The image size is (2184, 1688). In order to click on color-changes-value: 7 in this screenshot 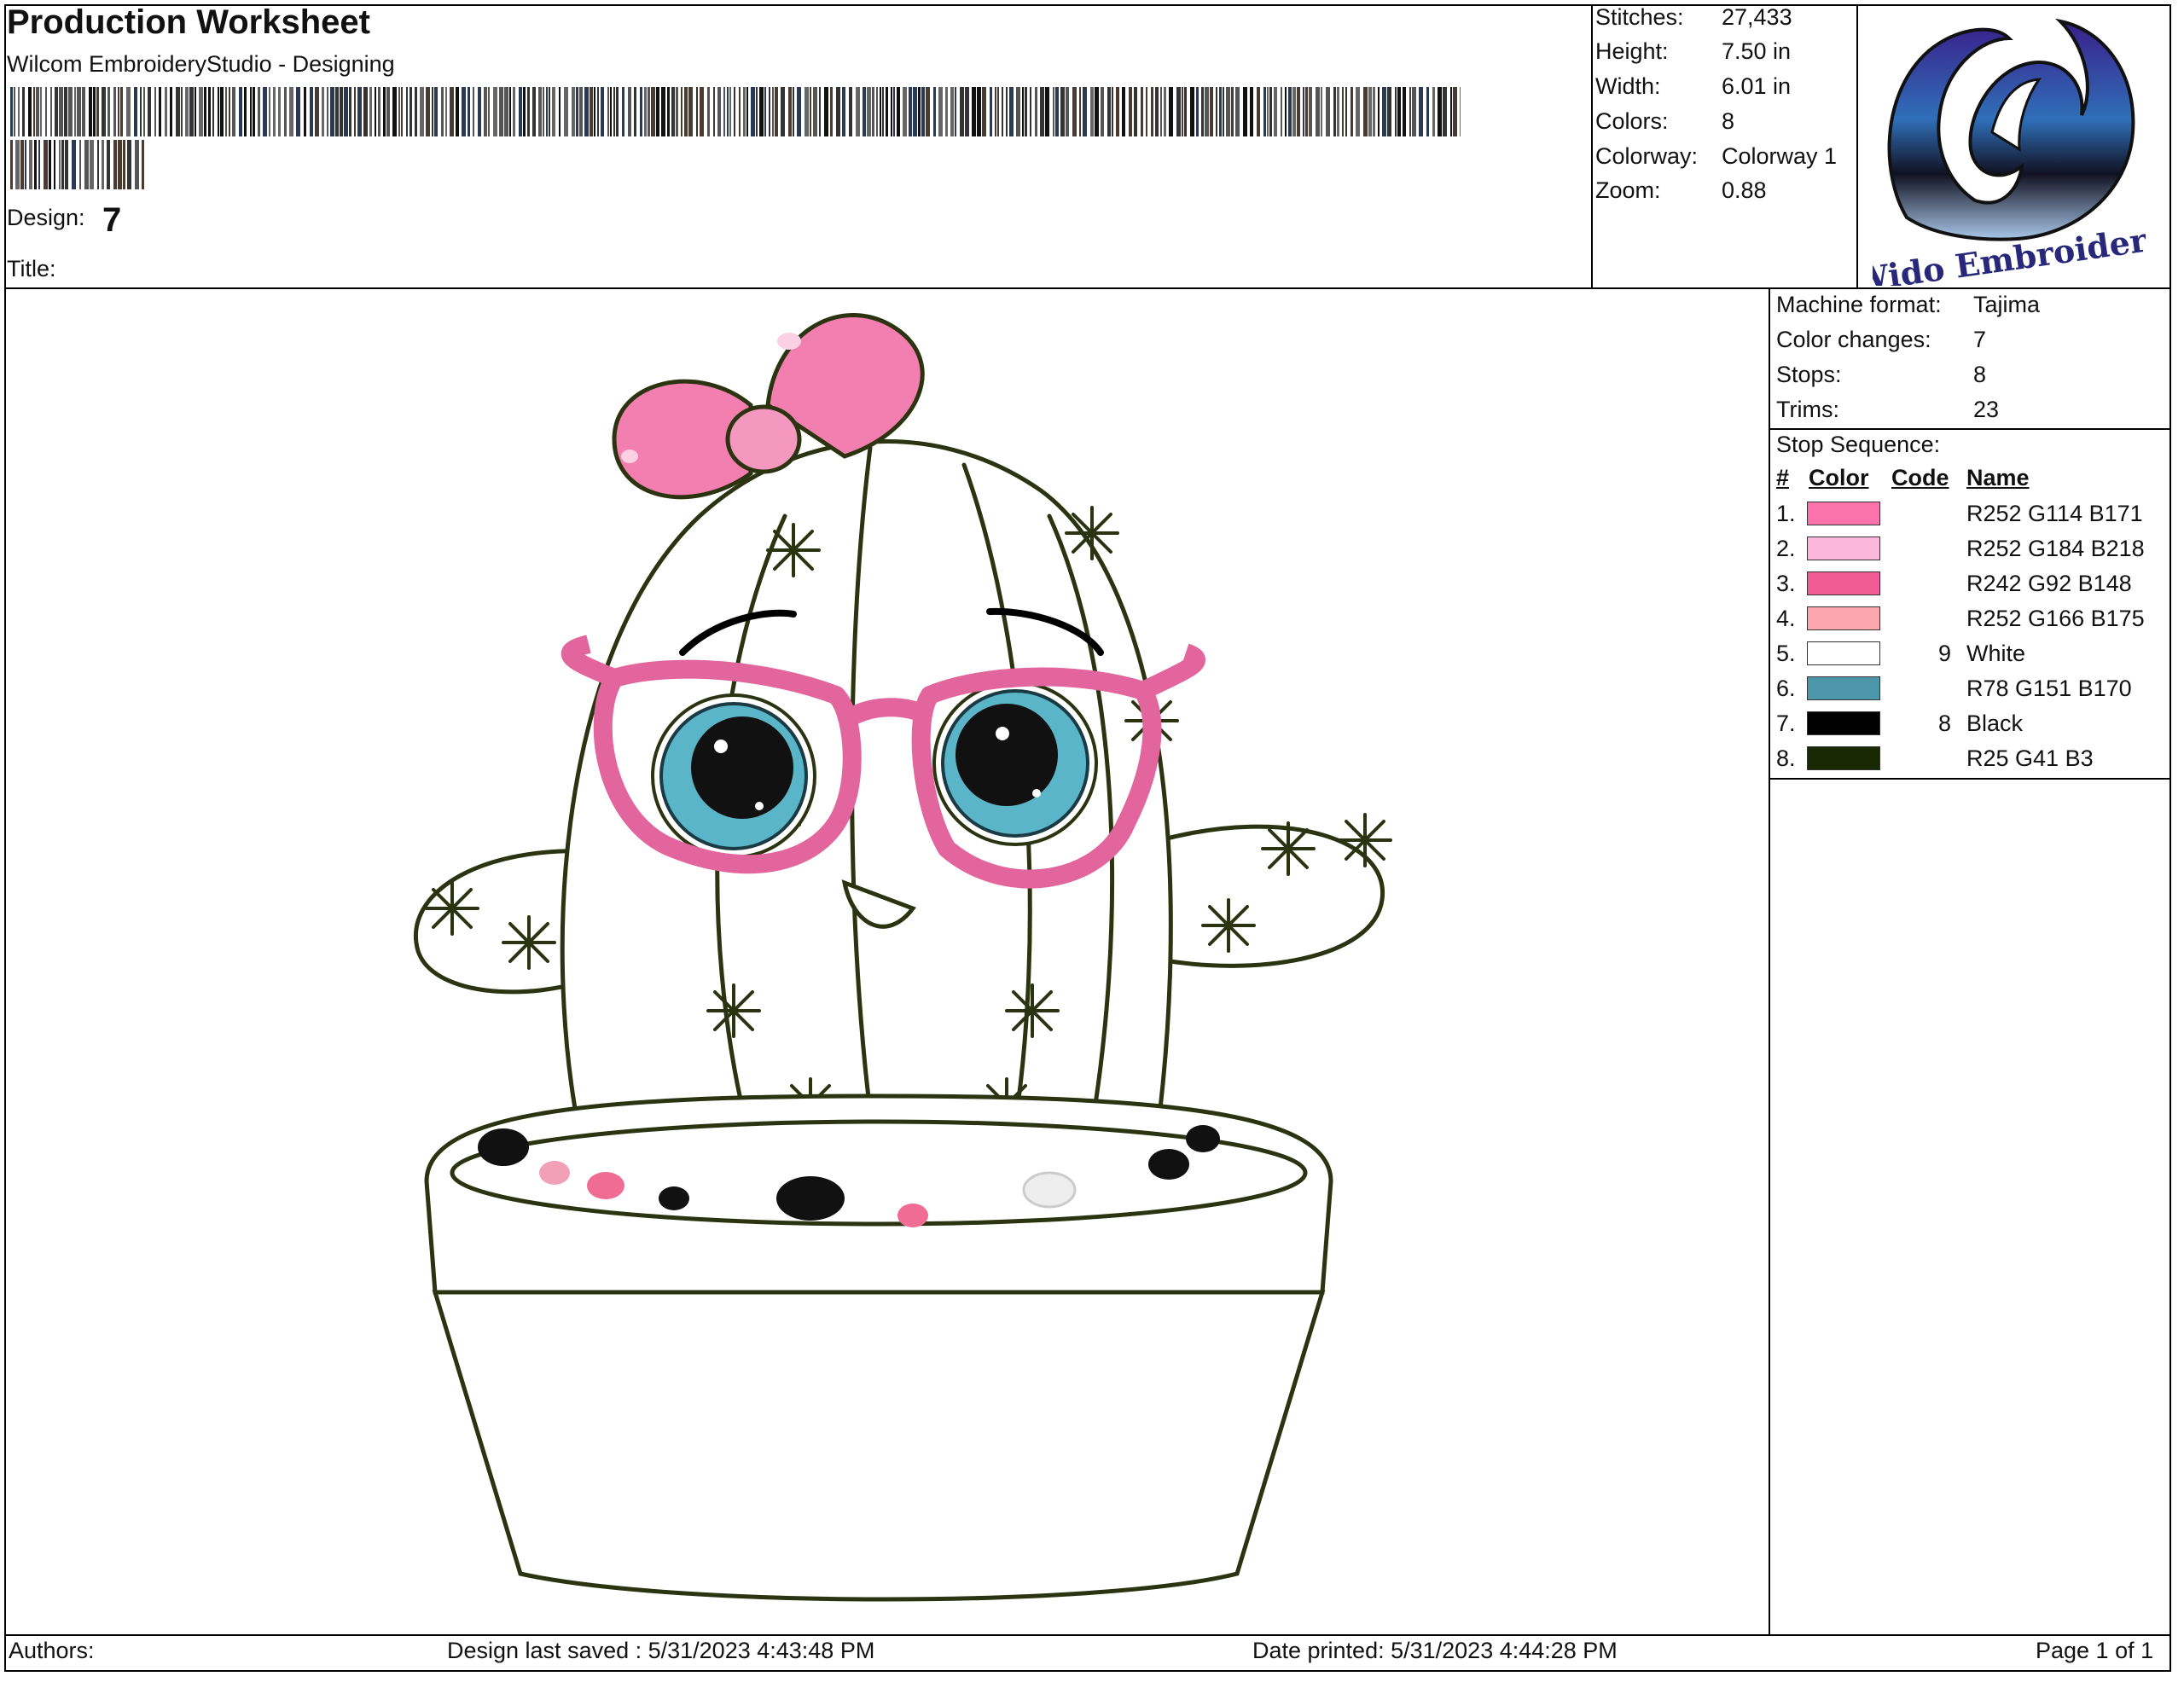, I will do `click(1980, 340)`.